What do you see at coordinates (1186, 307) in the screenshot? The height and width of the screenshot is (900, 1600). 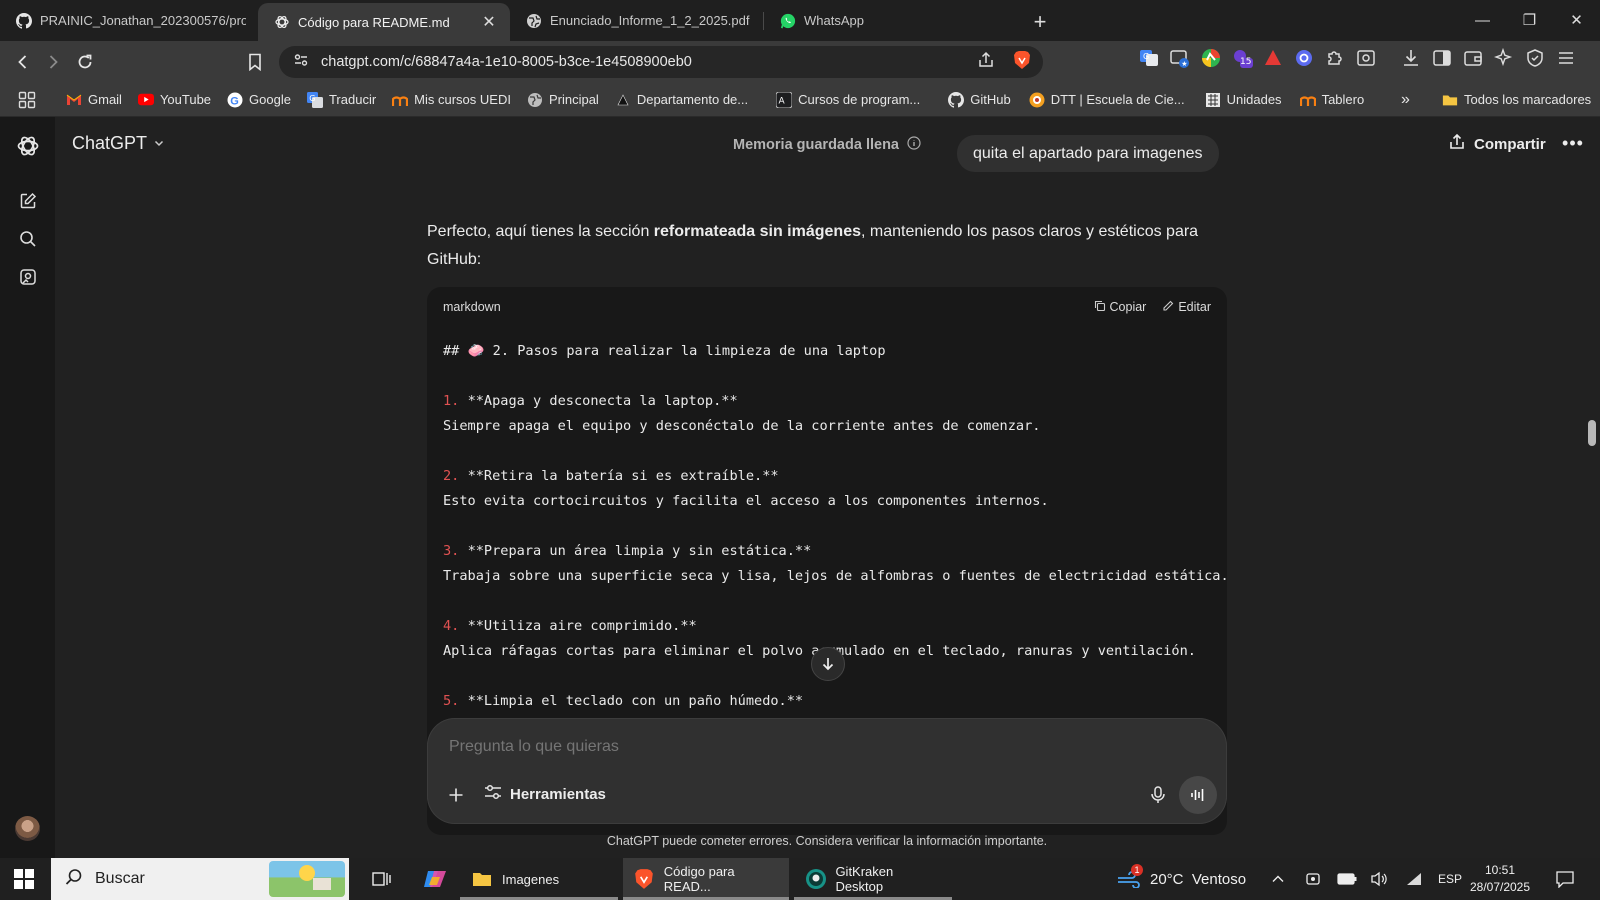 I see `edit-code-button: Editar` at bounding box center [1186, 307].